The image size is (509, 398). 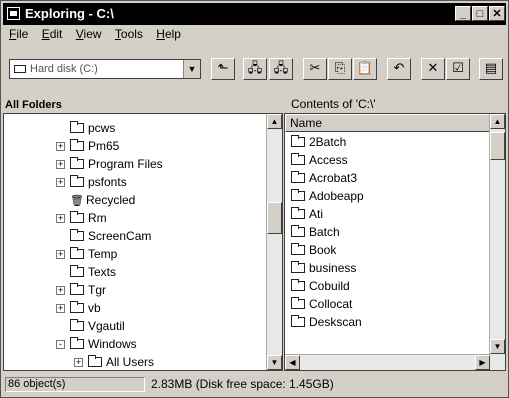 I want to click on minimize-button: _, so click(x=463, y=13).